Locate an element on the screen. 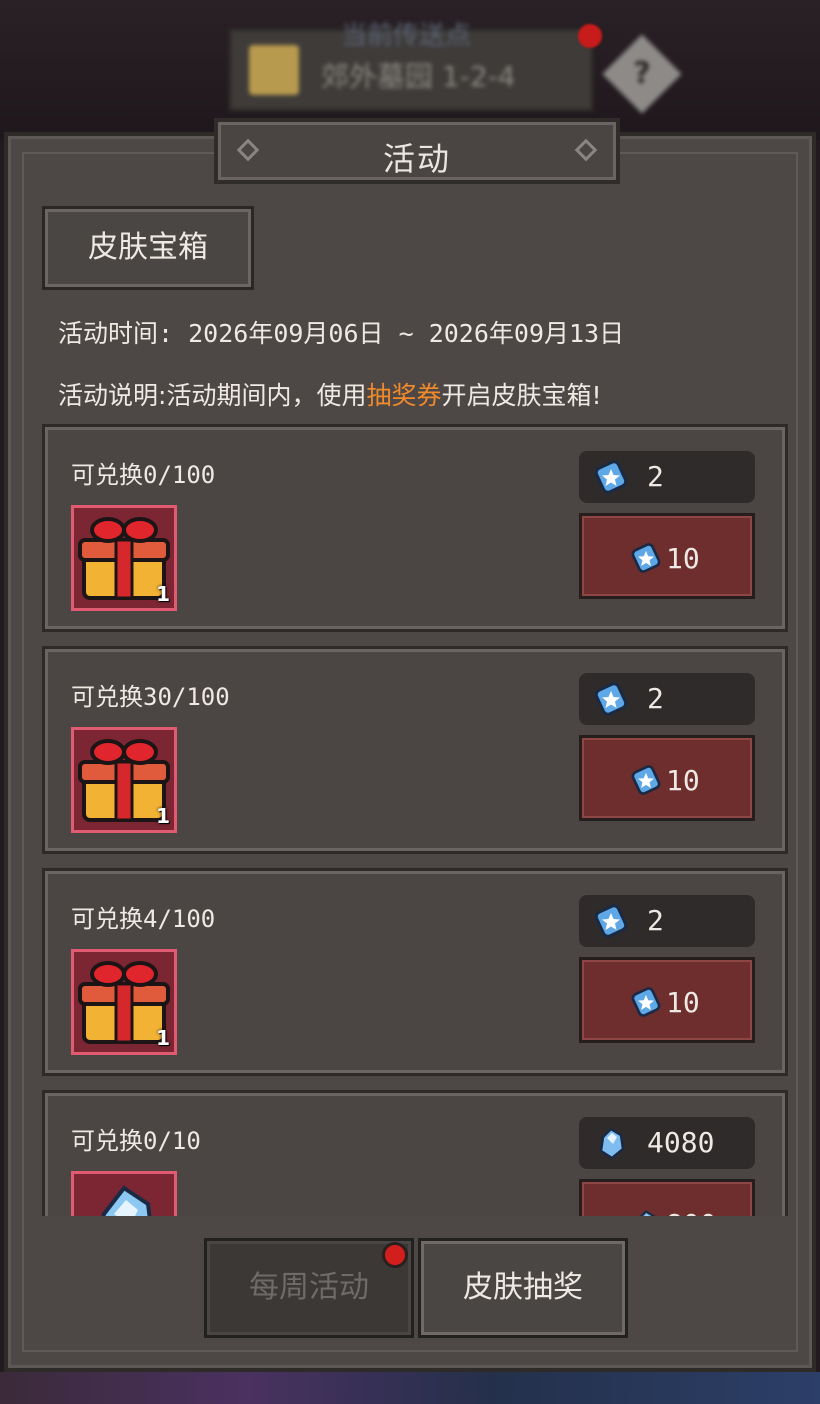 This screenshot has height=1404, width=820. help-icon: ? is located at coordinates (642, 73).